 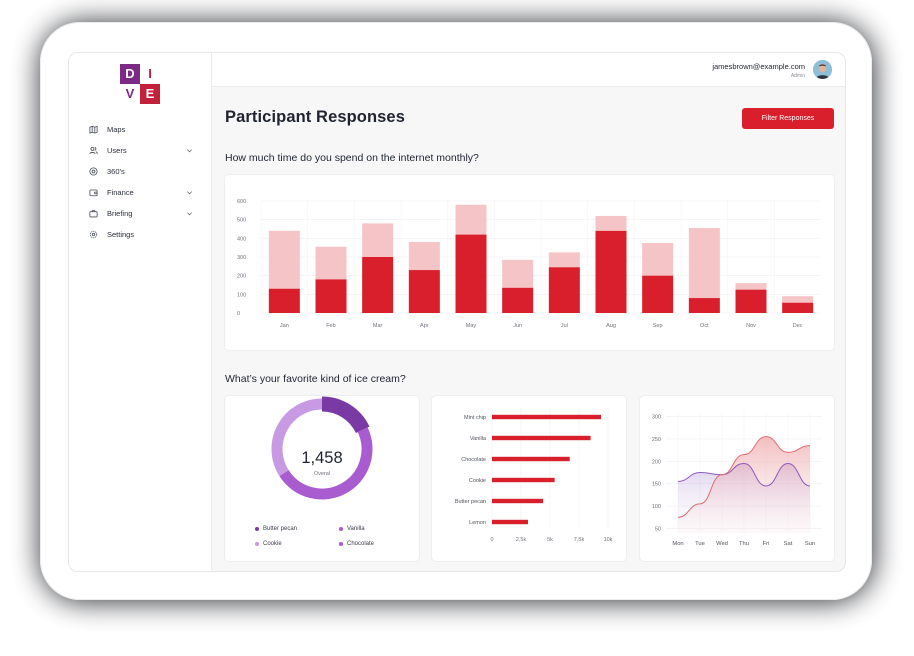 I want to click on area-chart: 50 100 150 200 250 300 Mon Tue Wed Thu Fri Sat Sun, so click(x=737, y=479).